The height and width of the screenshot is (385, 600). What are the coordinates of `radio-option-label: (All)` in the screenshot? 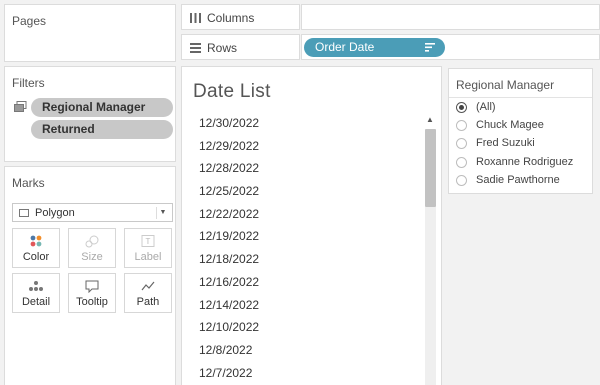 It's located at (486, 107).